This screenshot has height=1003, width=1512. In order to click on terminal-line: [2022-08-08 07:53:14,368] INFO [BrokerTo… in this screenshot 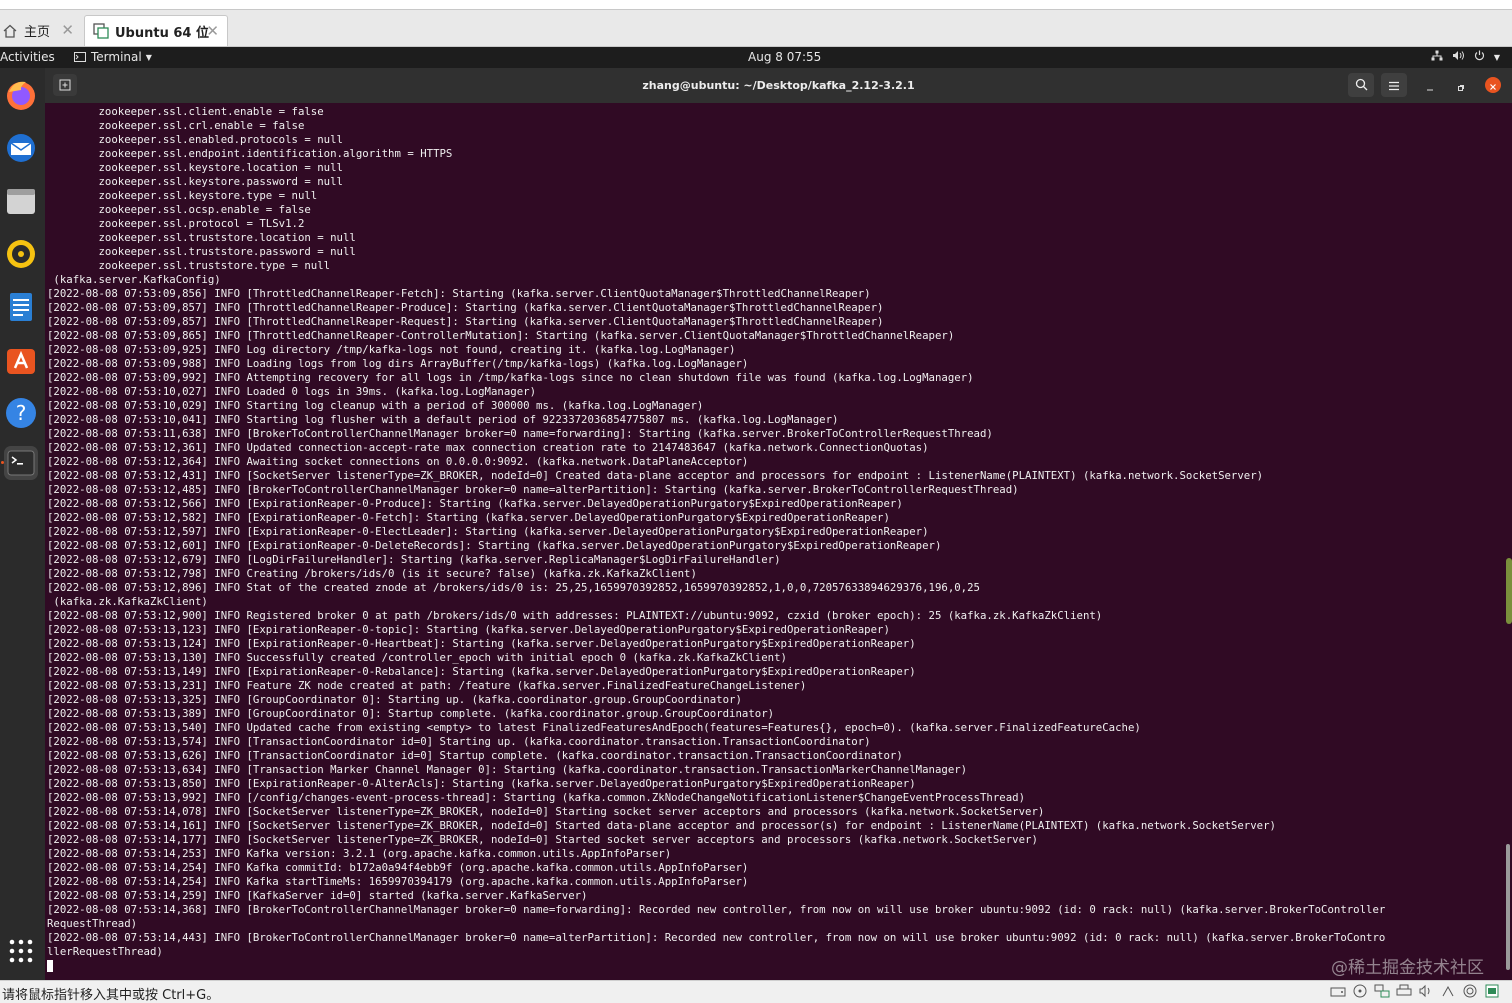, I will do `click(716, 909)`.